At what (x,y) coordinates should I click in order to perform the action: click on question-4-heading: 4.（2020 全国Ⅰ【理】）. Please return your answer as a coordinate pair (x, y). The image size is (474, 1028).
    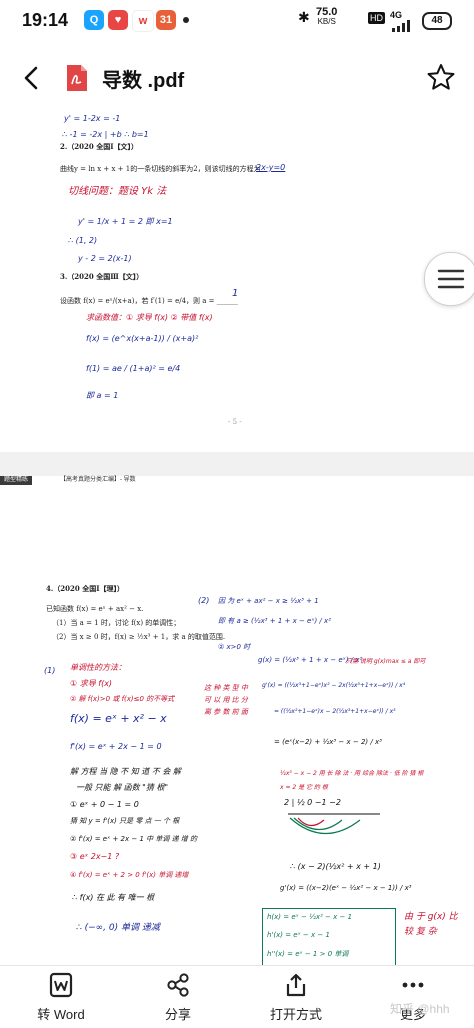
    Looking at the image, I should click on (85, 588).